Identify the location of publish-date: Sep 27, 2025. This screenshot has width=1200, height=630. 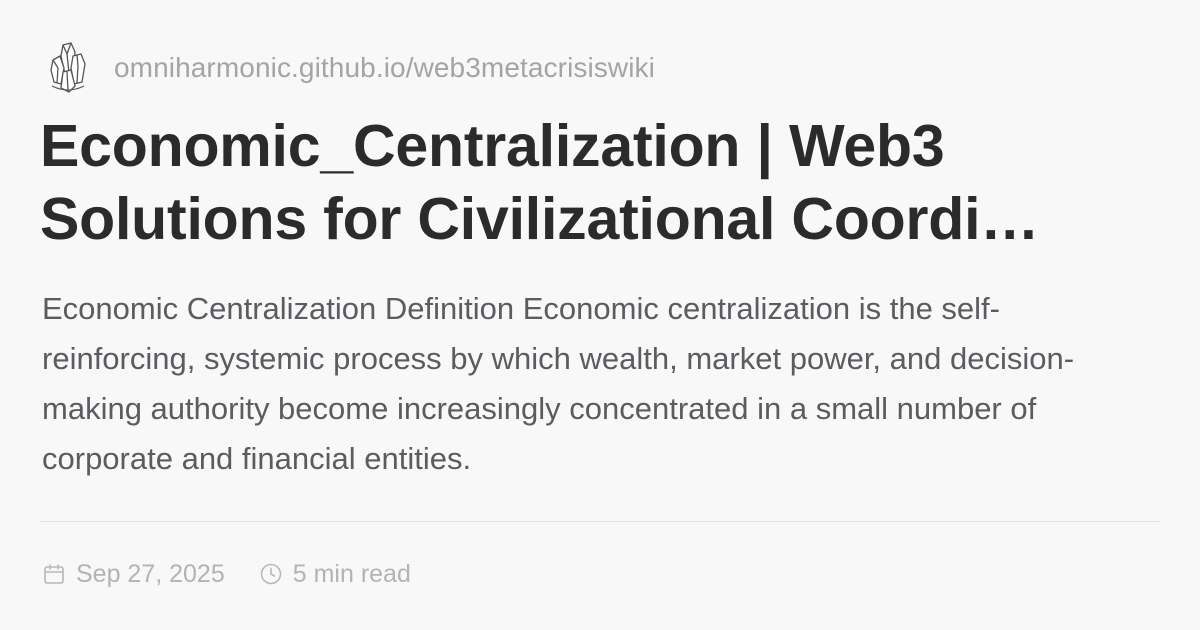
(133, 574).